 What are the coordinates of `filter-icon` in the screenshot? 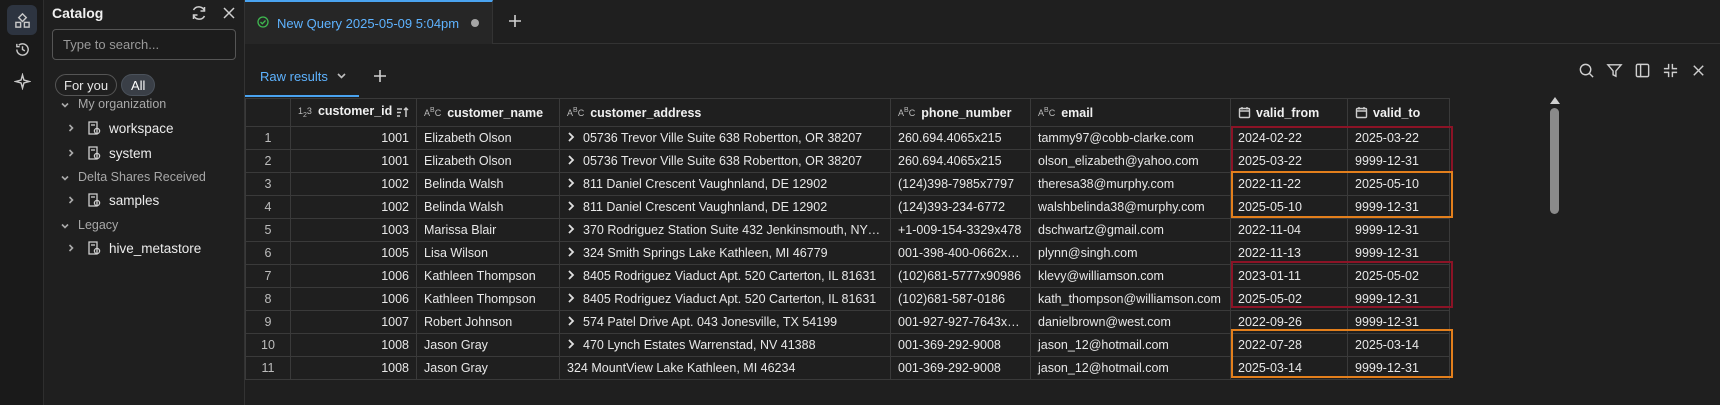 It's located at (1615, 71).